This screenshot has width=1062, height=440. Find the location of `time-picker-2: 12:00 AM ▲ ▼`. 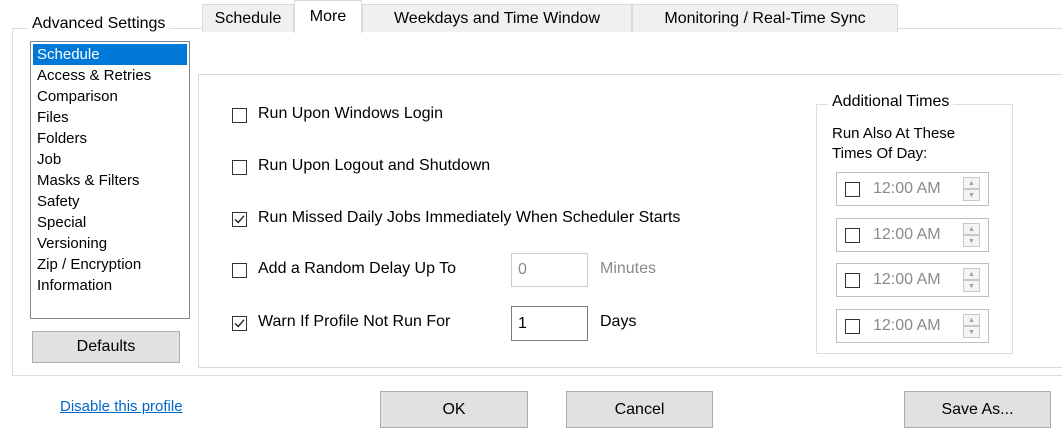

time-picker-2: 12:00 AM ▲ ▼ is located at coordinates (912, 235).